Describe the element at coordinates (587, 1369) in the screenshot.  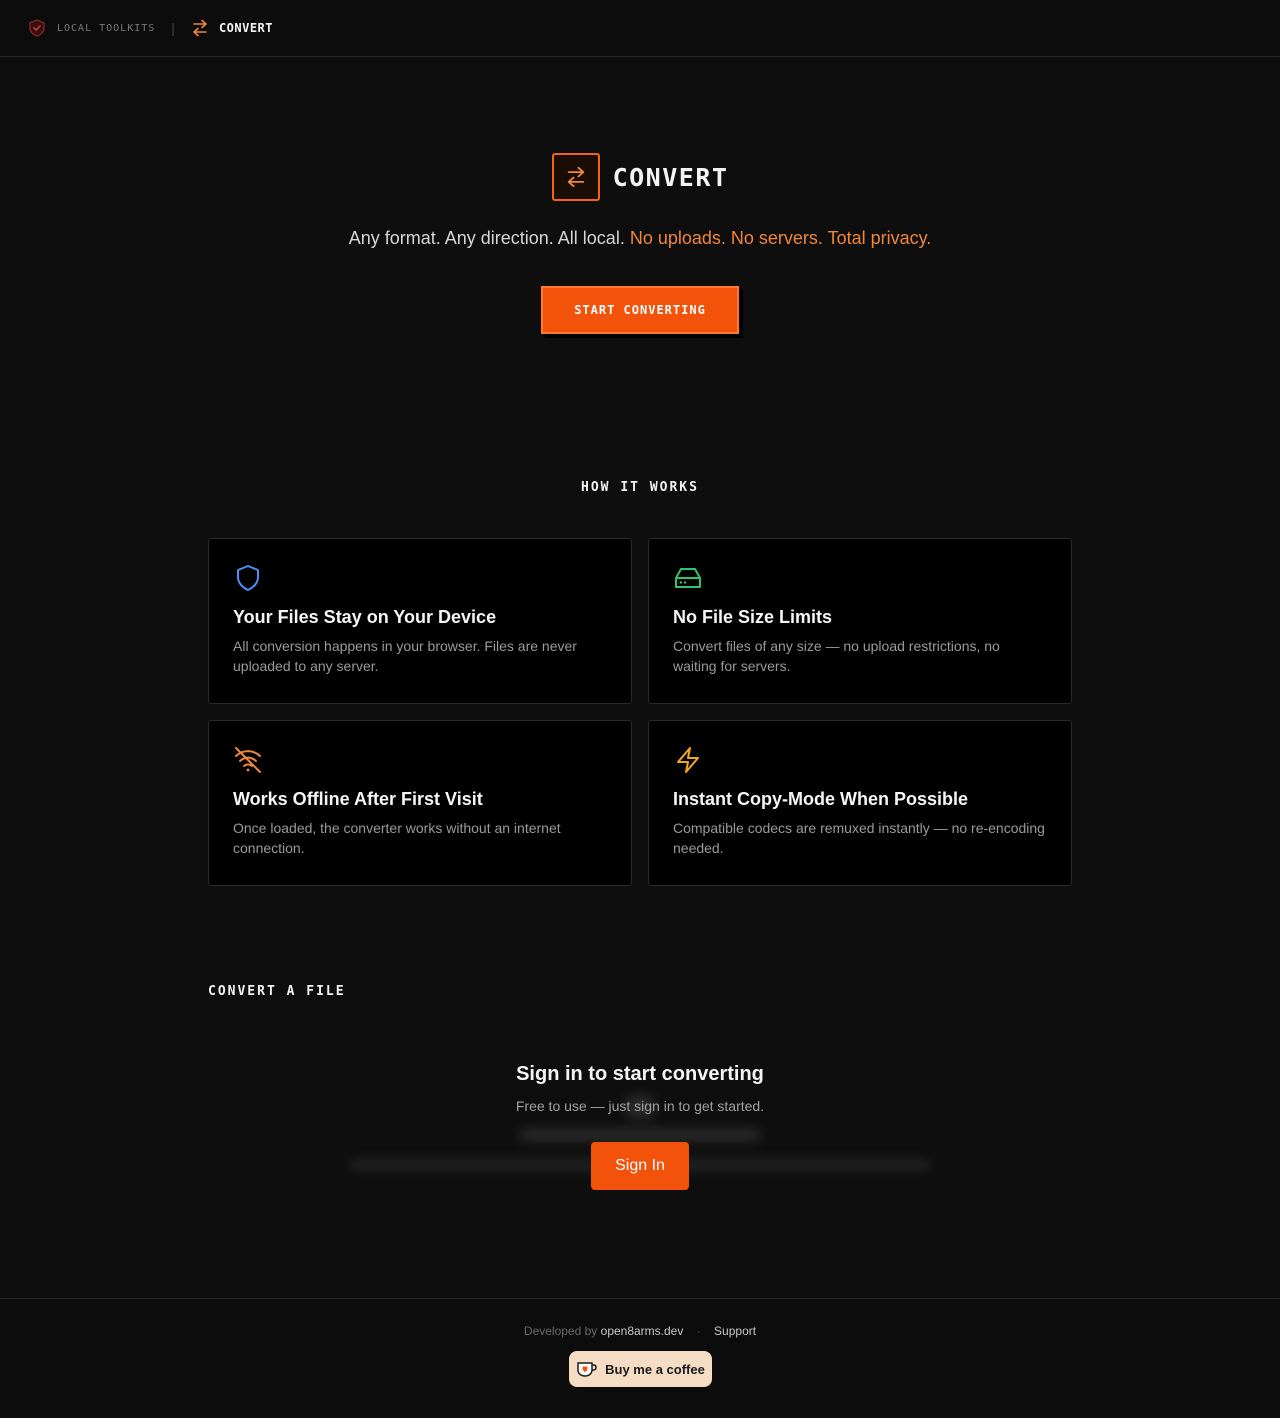
I see `coffee-cup-icon` at that location.